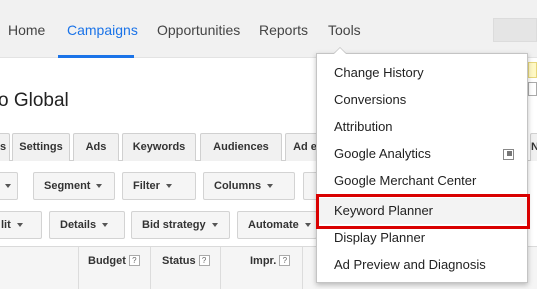 This screenshot has height=289, width=537. I want to click on tab-campaigns: s, so click(5, 147).